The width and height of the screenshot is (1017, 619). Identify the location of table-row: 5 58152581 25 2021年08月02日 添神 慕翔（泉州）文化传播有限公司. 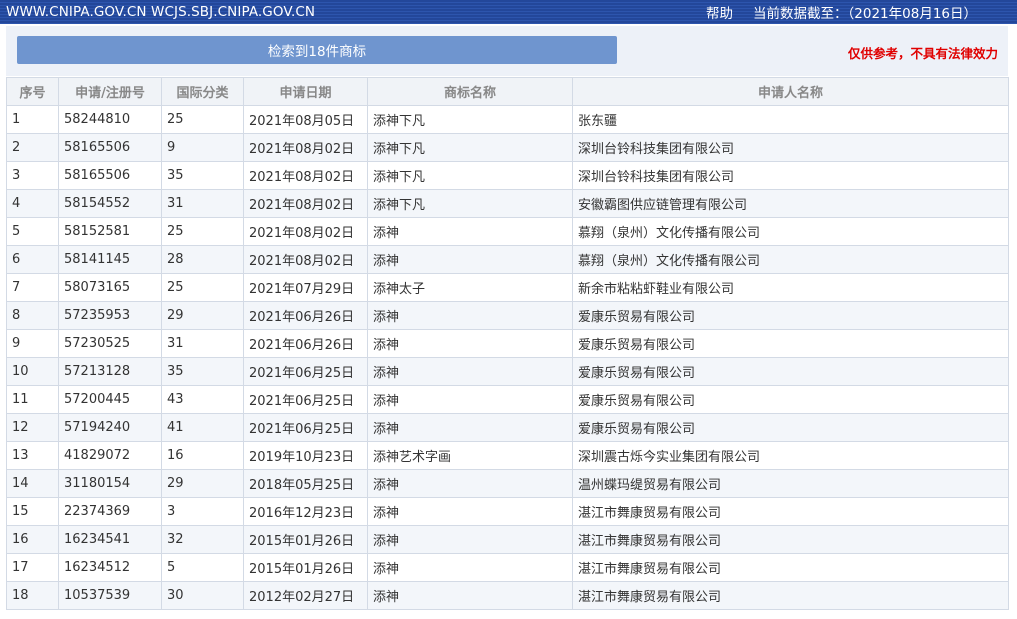
(507, 231).